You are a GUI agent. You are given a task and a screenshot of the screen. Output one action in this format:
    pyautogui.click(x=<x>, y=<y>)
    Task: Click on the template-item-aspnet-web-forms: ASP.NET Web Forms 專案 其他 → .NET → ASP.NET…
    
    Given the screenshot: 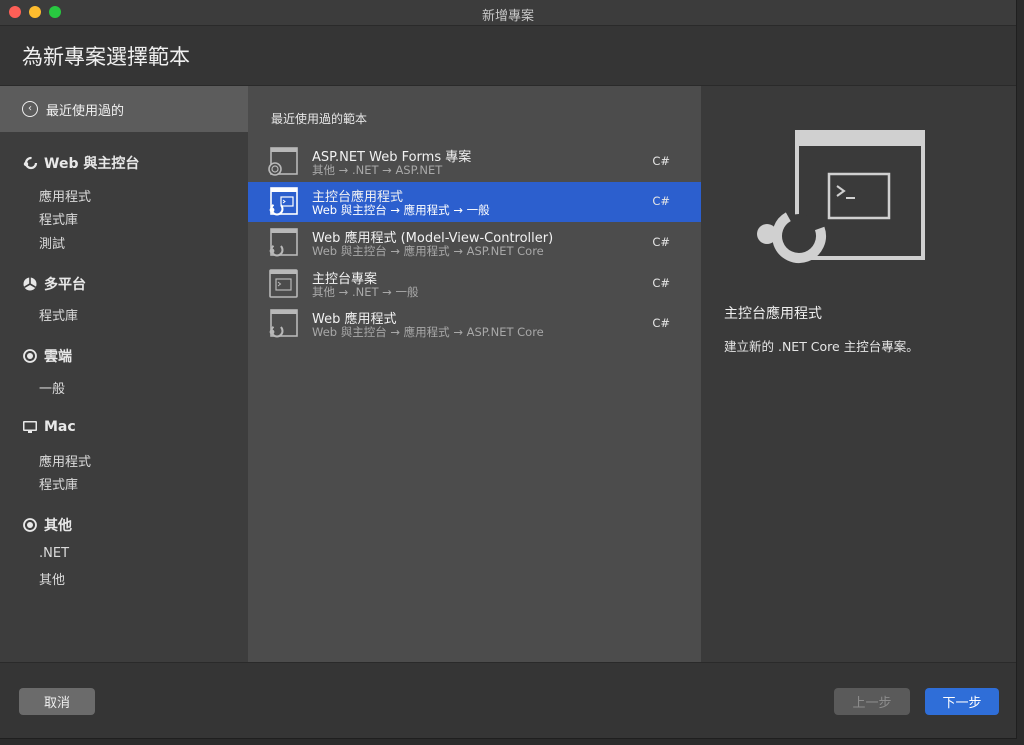 What is the action you would take?
    pyautogui.click(x=474, y=162)
    